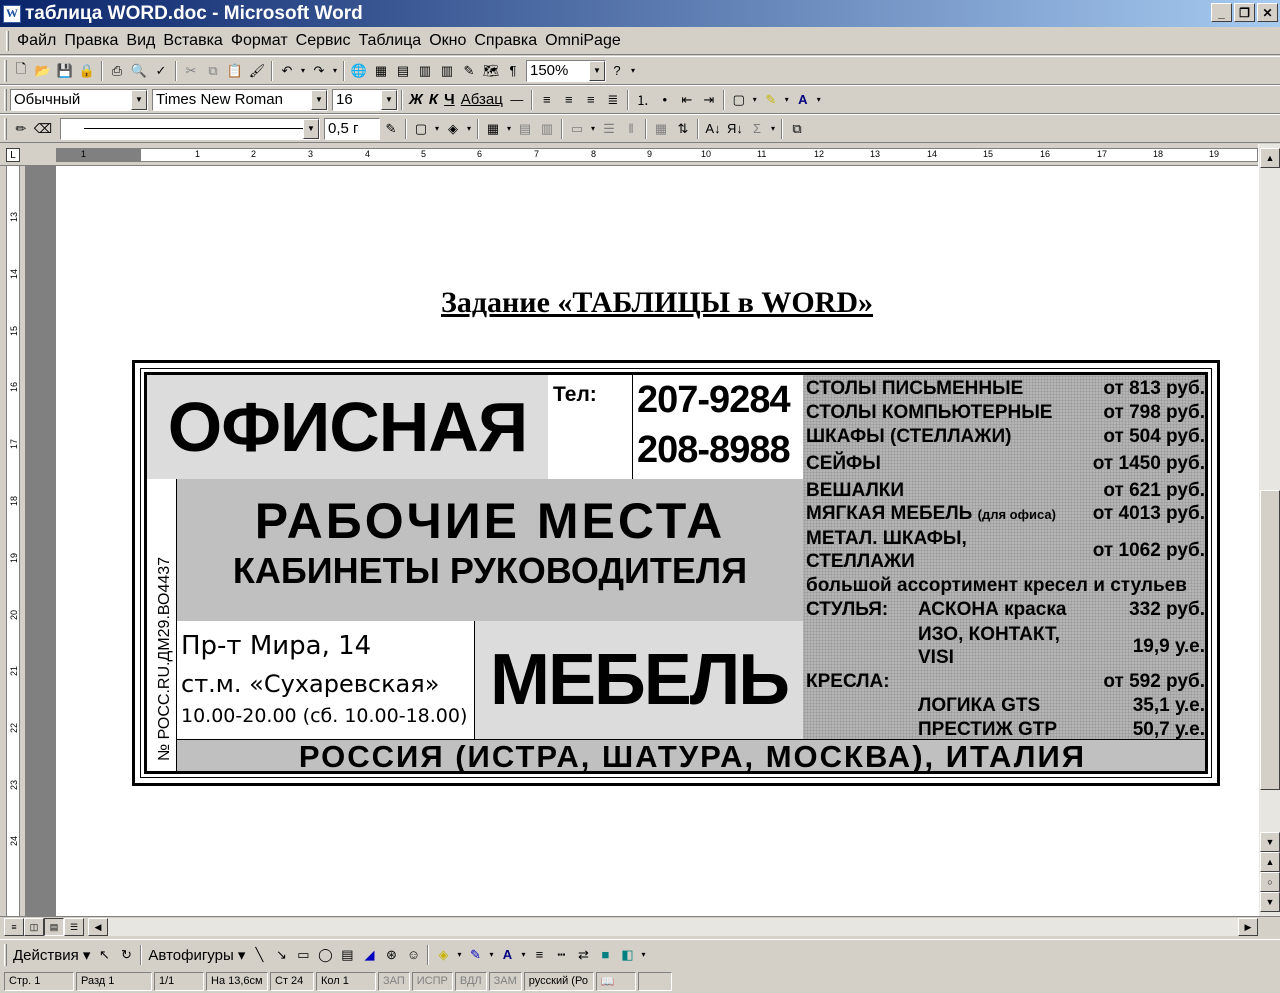 The image size is (1280, 993). What do you see at coordinates (425, 71) in the screenshot?
I see `insert-excel-icon: ▥` at bounding box center [425, 71].